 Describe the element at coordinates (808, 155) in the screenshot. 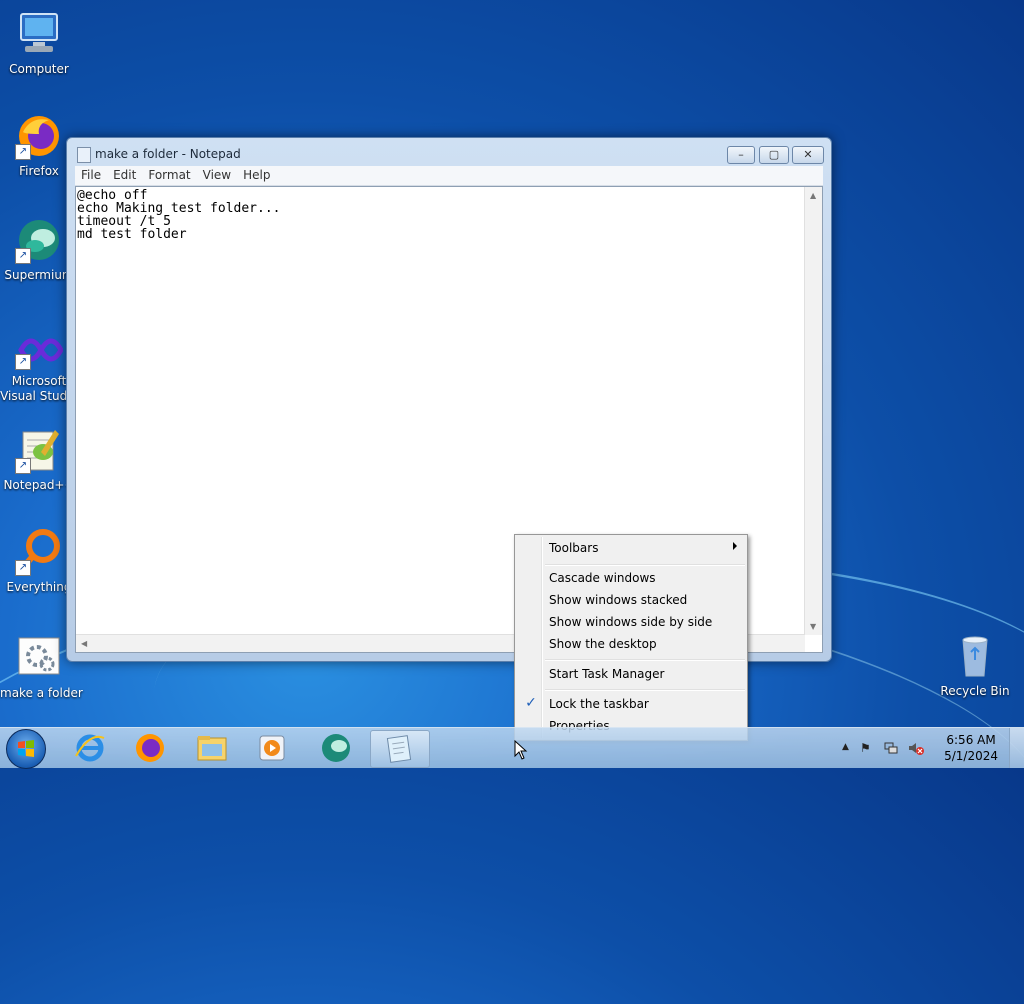

I see `close-button: ✕` at that location.